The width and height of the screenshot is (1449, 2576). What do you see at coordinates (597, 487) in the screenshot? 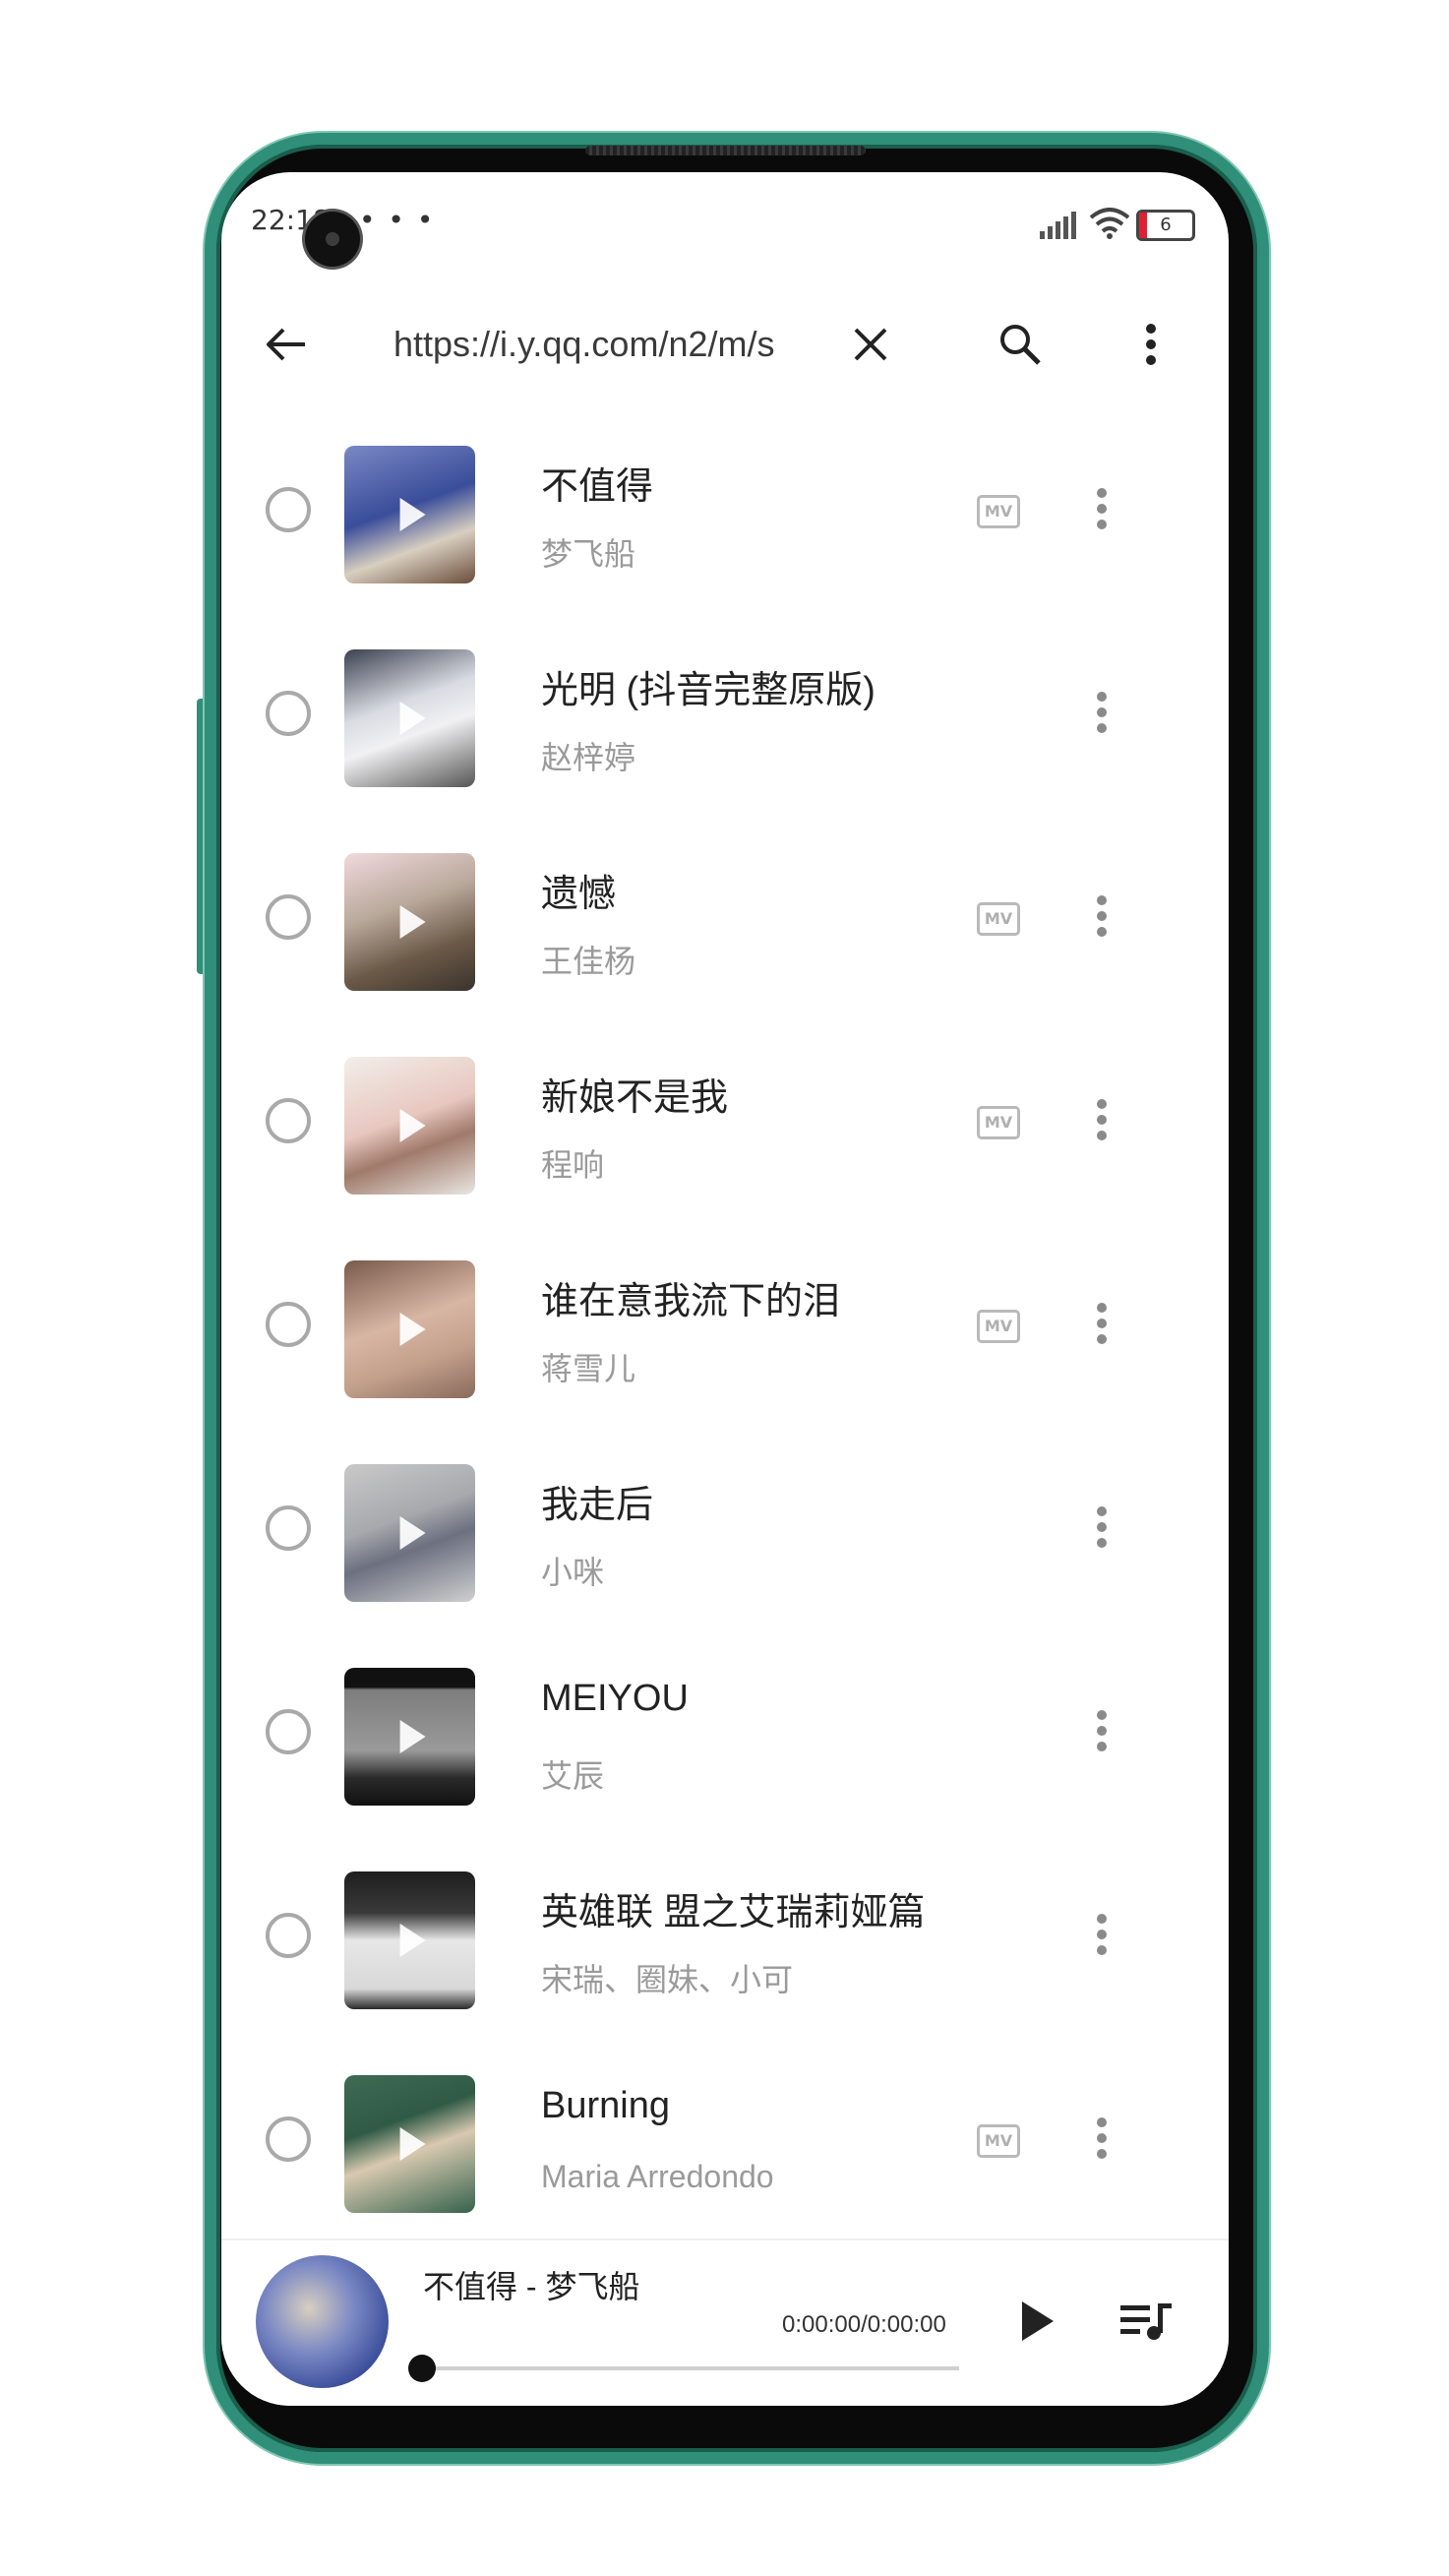
I see `song-title: 不值得` at bounding box center [597, 487].